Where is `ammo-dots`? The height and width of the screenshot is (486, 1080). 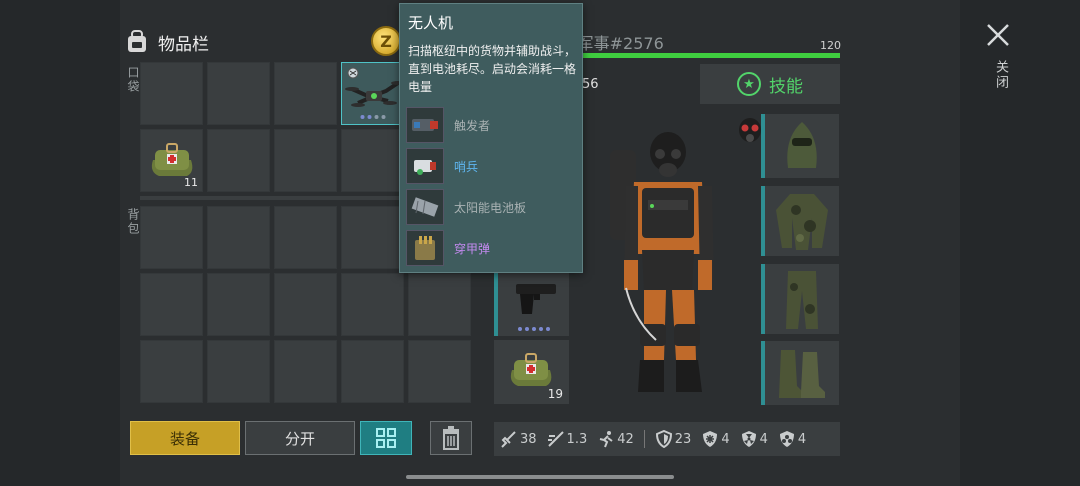
ammo-dots is located at coordinates (533, 329).